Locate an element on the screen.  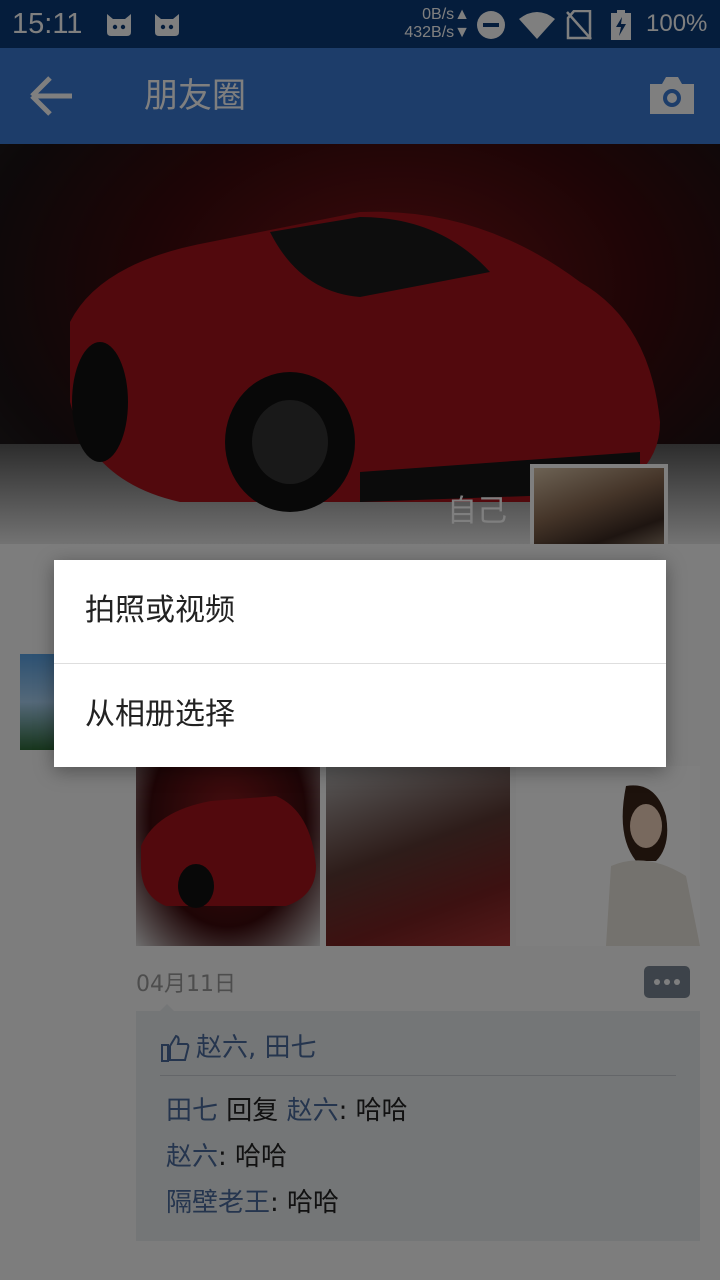
photo-source-dialog: 拍照或视频 从相册选择 is located at coordinates (360, 663).